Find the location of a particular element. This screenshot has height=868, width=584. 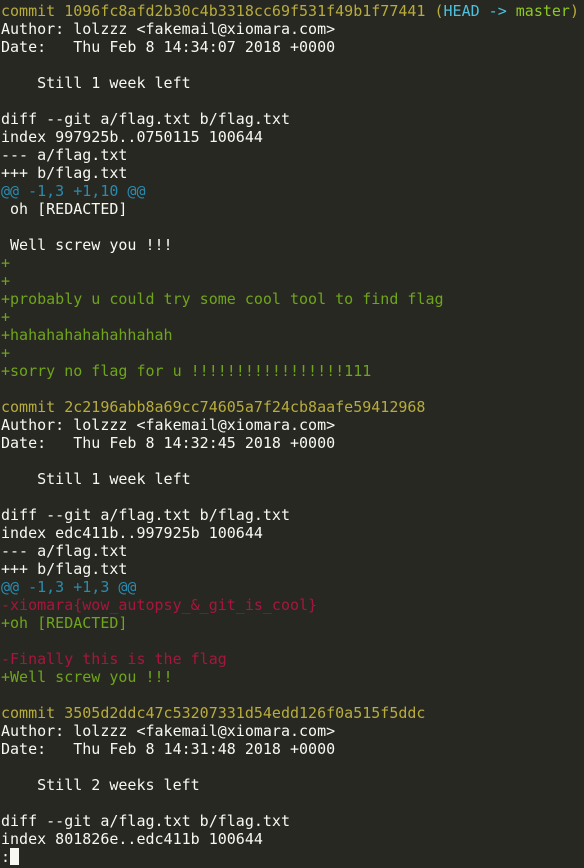

head-ref: HEAD -> is located at coordinates (479, 11).